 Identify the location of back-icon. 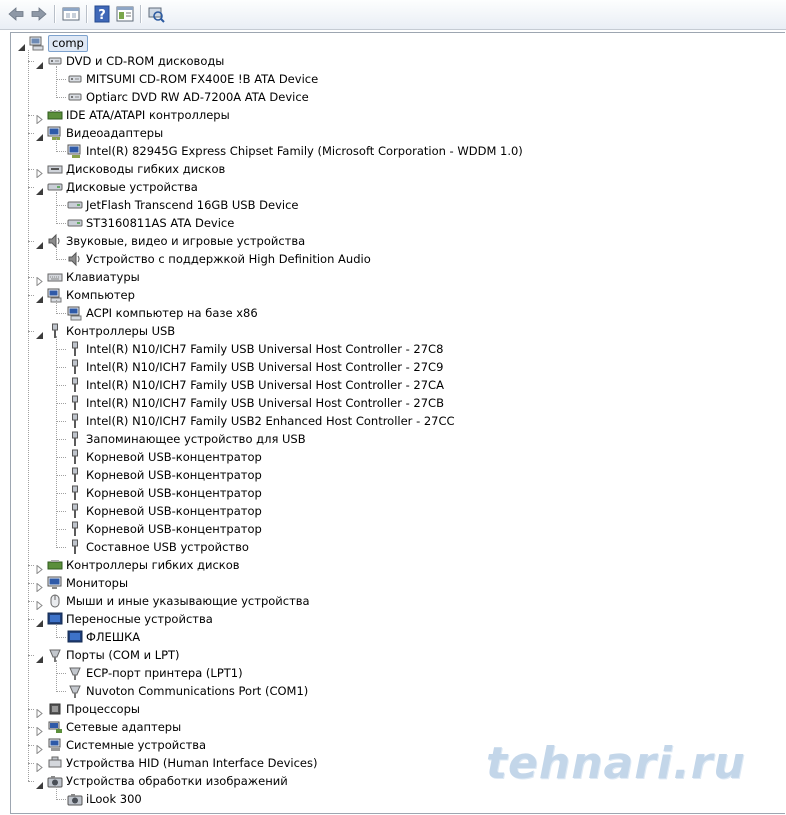
(16, 14).